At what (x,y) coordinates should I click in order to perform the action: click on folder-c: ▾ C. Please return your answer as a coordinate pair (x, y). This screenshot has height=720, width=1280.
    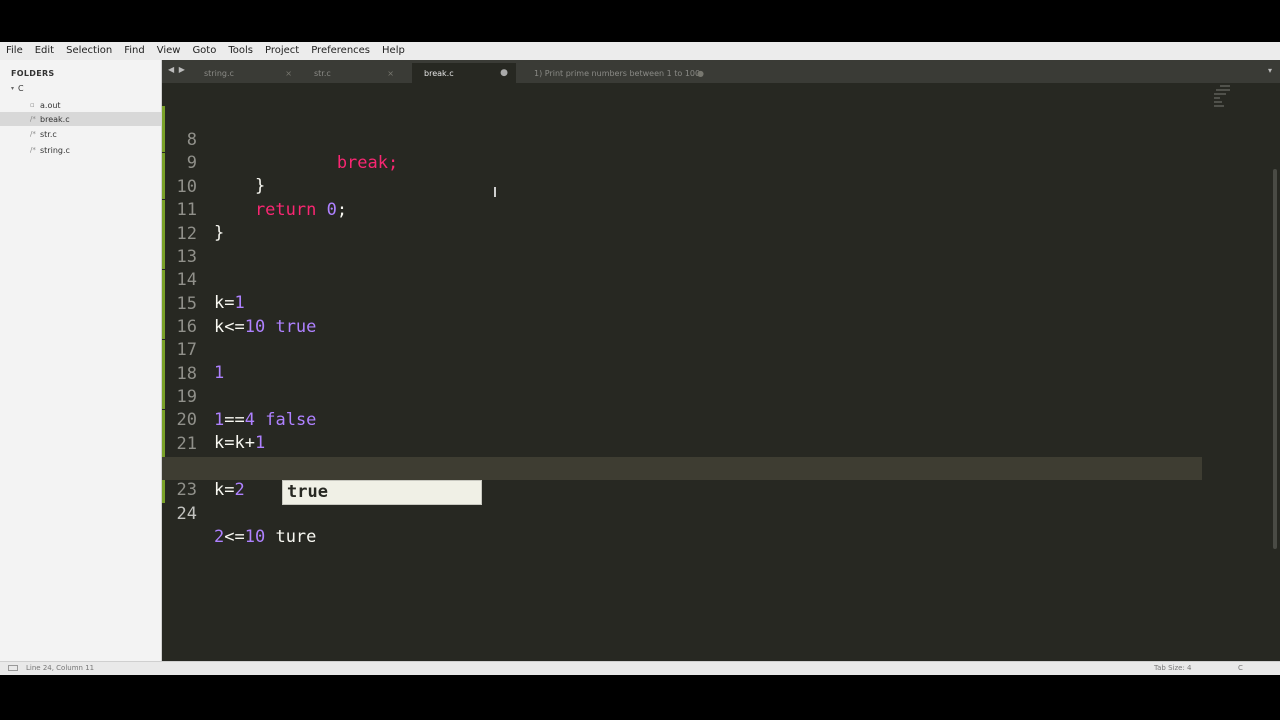
    Looking at the image, I should click on (17, 88).